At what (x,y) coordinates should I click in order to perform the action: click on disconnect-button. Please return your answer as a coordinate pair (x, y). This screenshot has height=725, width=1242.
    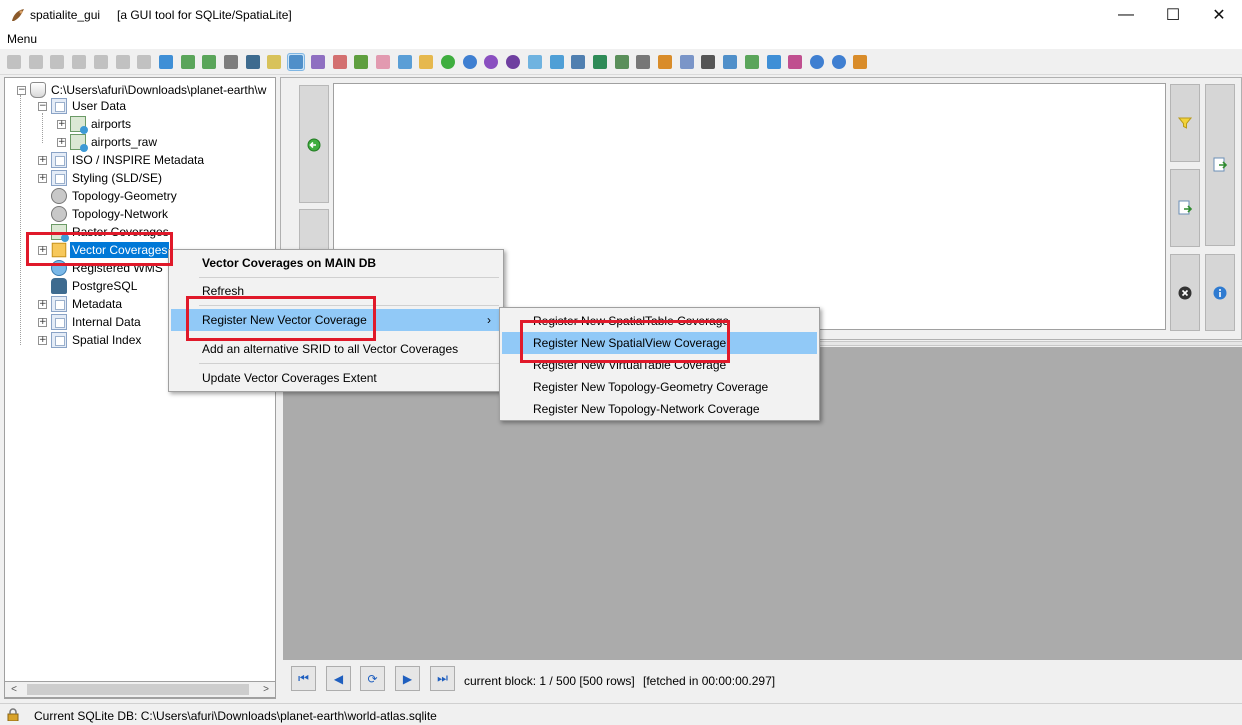
    Looking at the image, I should click on (36, 62).